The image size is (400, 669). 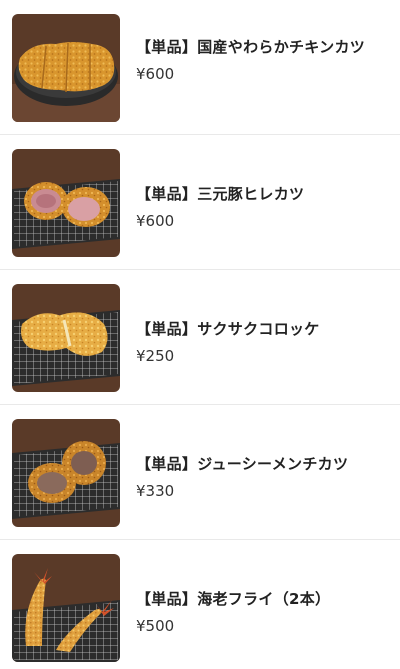 What do you see at coordinates (220, 194) in the screenshot?
I see `item-name: 【単品】三元豚ヒレカツ` at bounding box center [220, 194].